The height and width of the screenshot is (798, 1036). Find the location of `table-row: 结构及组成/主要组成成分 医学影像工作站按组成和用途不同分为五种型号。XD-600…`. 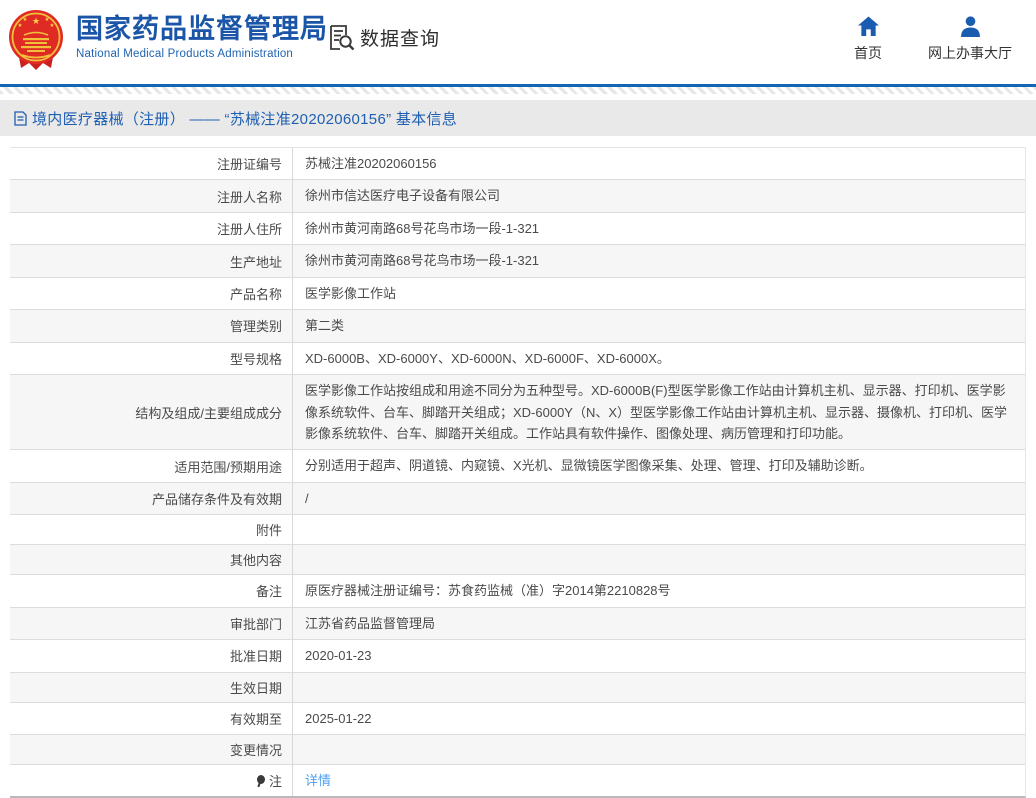

table-row: 结构及组成/主要组成成分 医学影像工作站按组成和用途不同分为五种型号。XD-600… is located at coordinates (517, 412).